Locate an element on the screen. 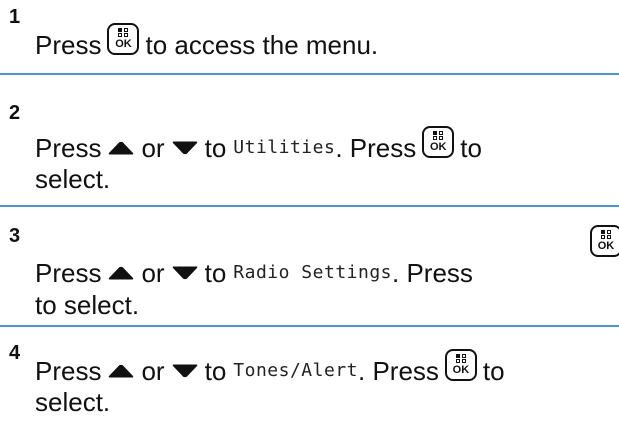 The height and width of the screenshot is (427, 619). step-number: 4 is located at coordinates (15, 353).